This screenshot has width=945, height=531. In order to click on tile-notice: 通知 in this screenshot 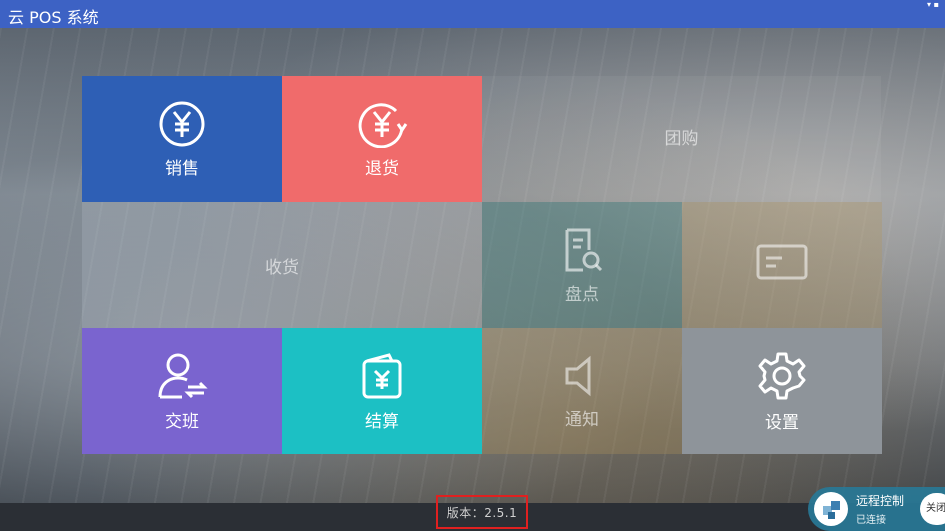, I will do `click(582, 391)`.